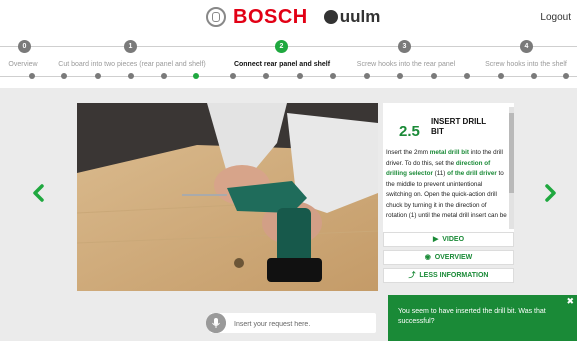 Image resolution: width=577 pixels, height=341 pixels. What do you see at coordinates (458, 126) in the screenshot?
I see `substep-title: INSERT DRILL BIT` at bounding box center [458, 126].